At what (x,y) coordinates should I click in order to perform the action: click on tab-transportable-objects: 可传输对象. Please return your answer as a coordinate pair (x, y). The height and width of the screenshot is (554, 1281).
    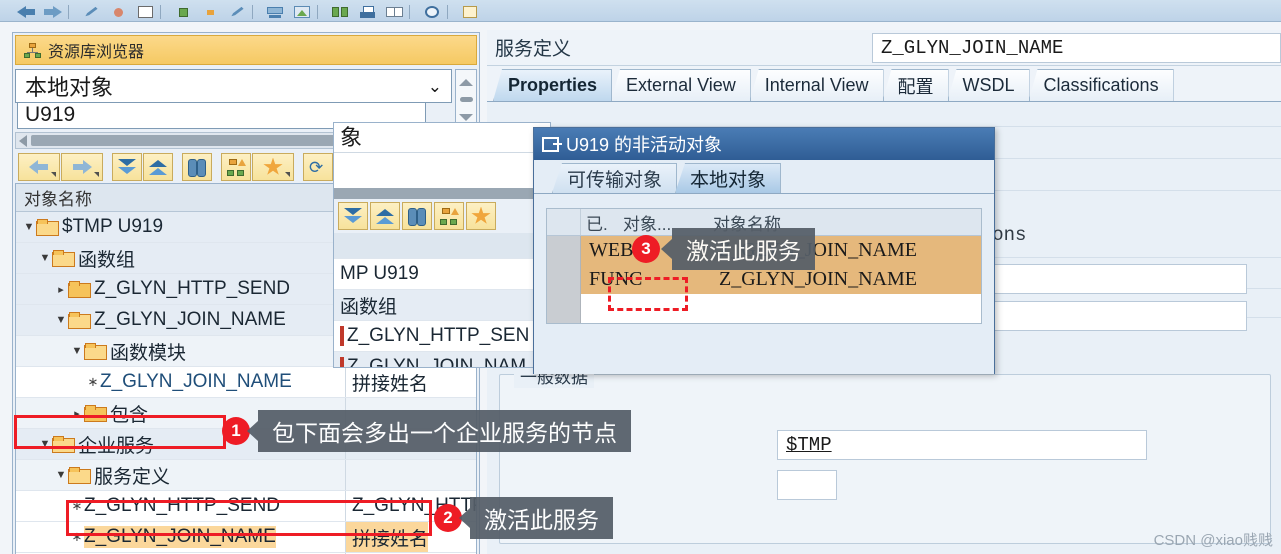
    Looking at the image, I should click on (615, 178).